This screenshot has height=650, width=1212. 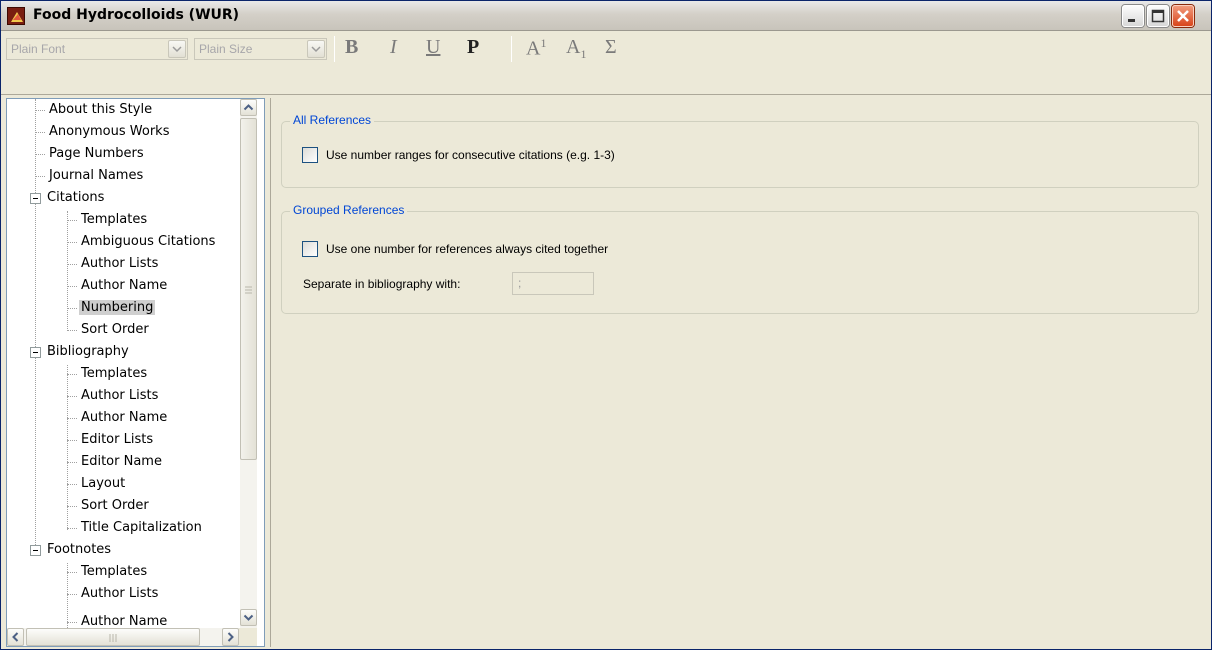 I want to click on number-ranges-checkbox, so click(x=310, y=155).